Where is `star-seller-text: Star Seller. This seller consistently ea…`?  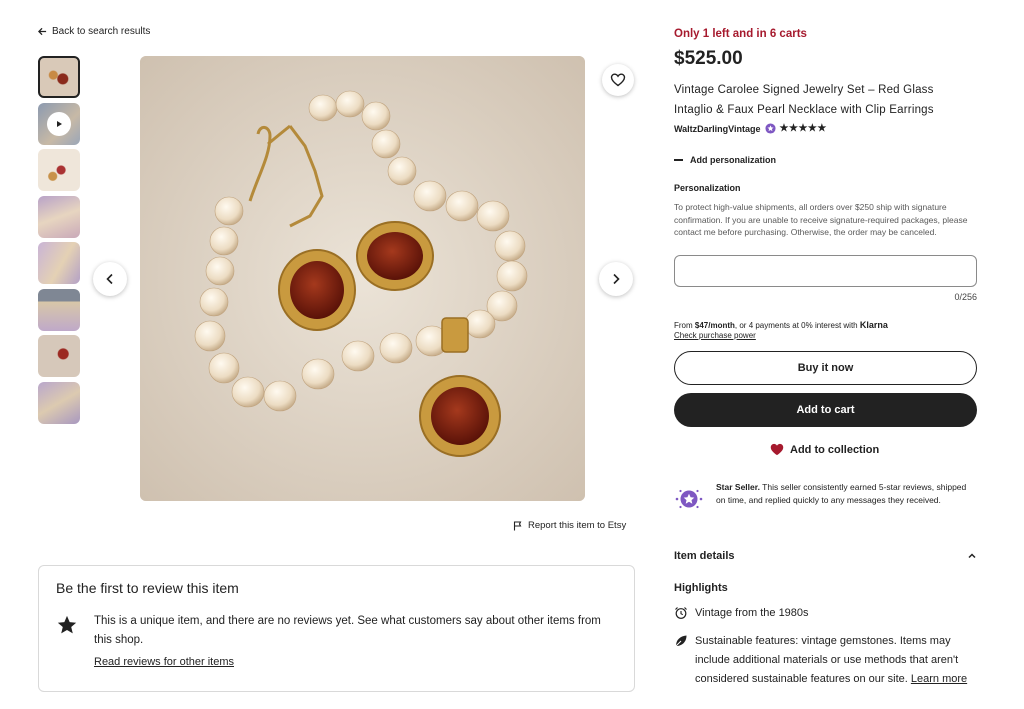 star-seller-text: Star Seller. This seller consistently ea… is located at coordinates (847, 497).